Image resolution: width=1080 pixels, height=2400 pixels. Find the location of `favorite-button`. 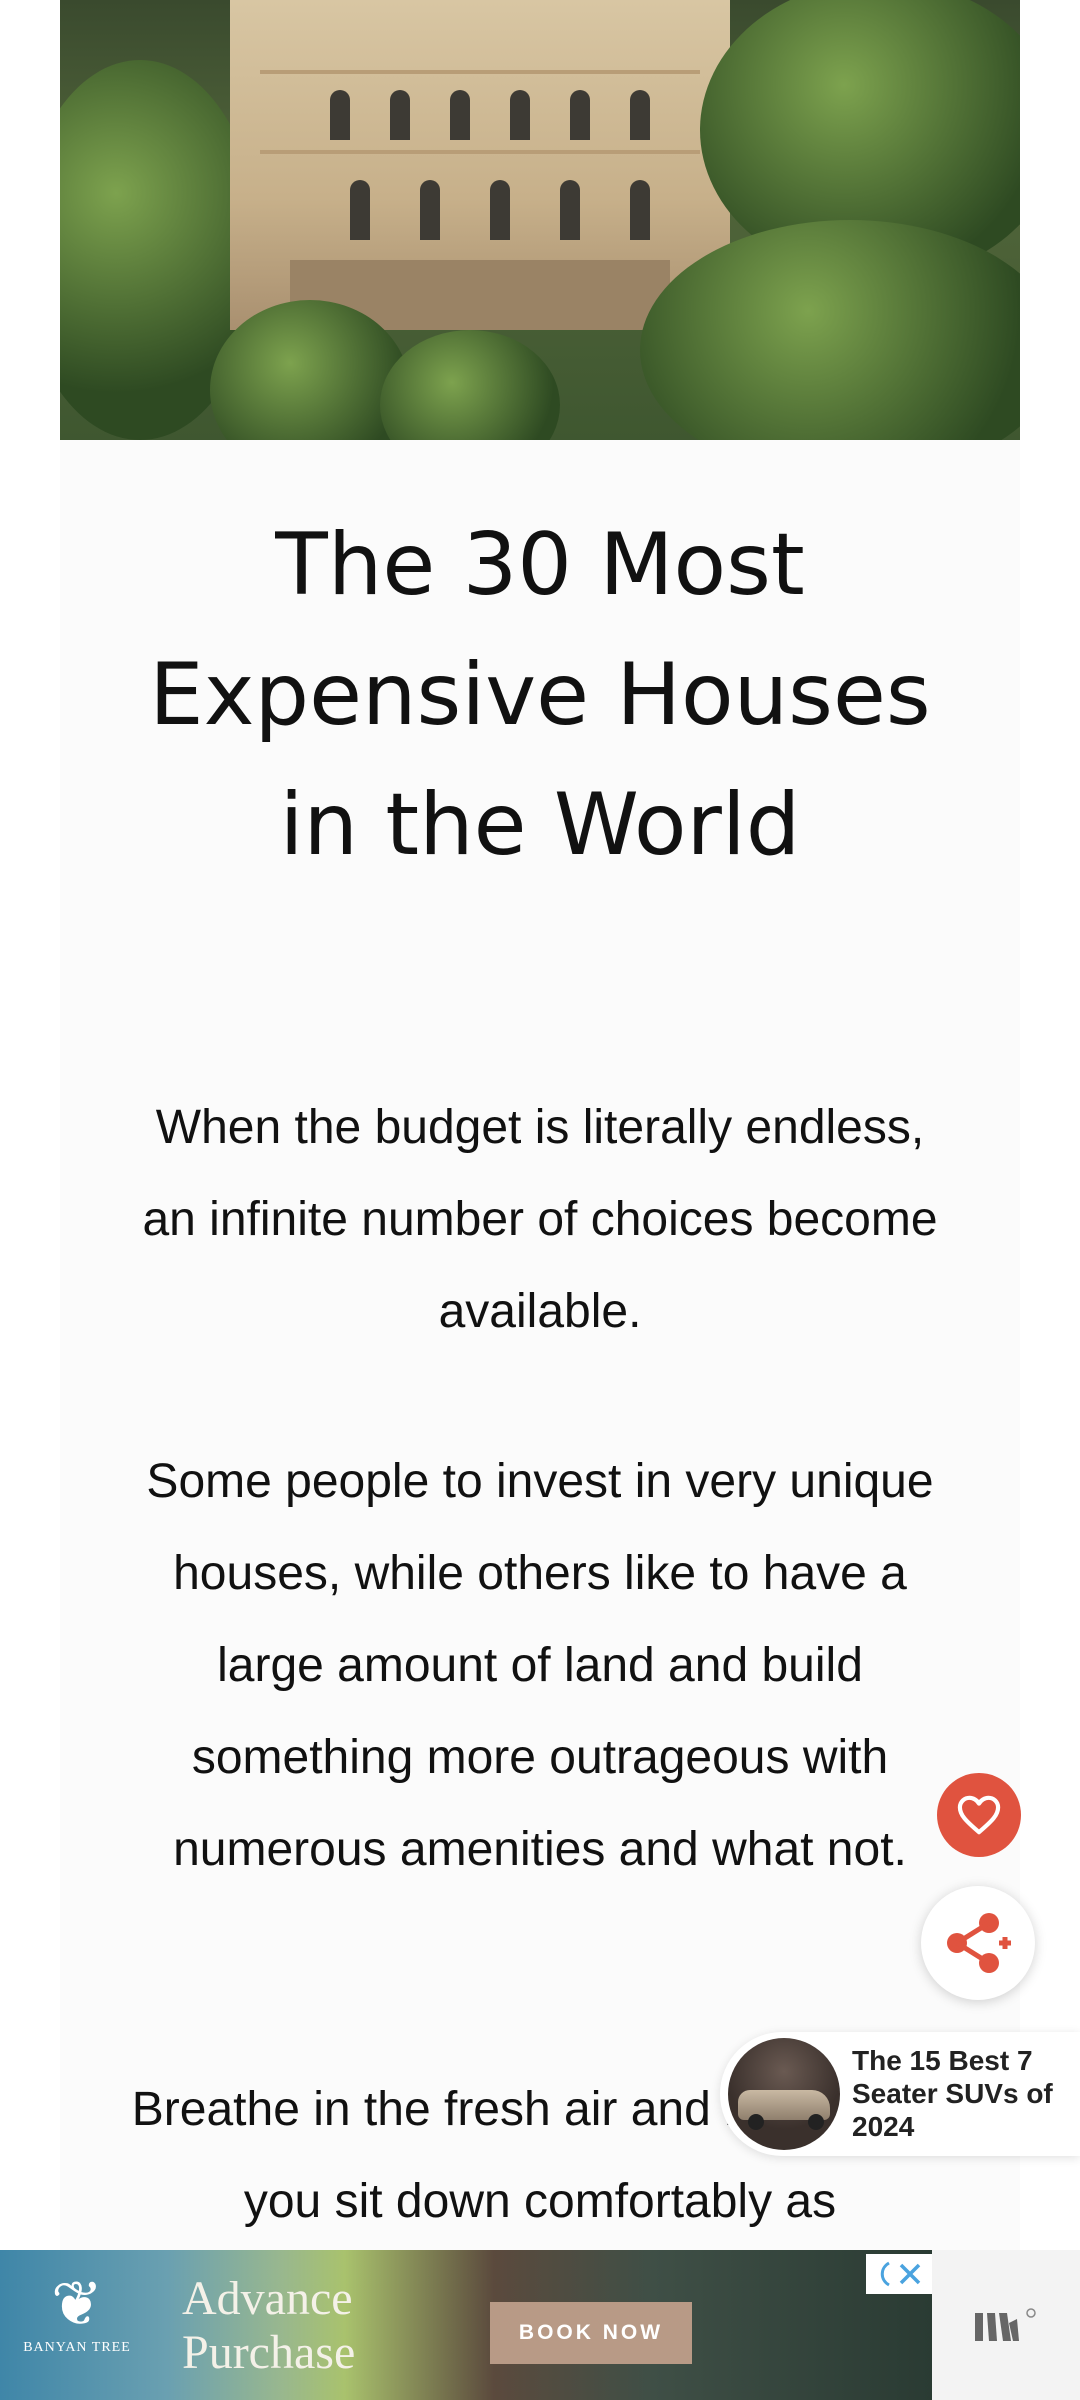

favorite-button is located at coordinates (979, 1815).